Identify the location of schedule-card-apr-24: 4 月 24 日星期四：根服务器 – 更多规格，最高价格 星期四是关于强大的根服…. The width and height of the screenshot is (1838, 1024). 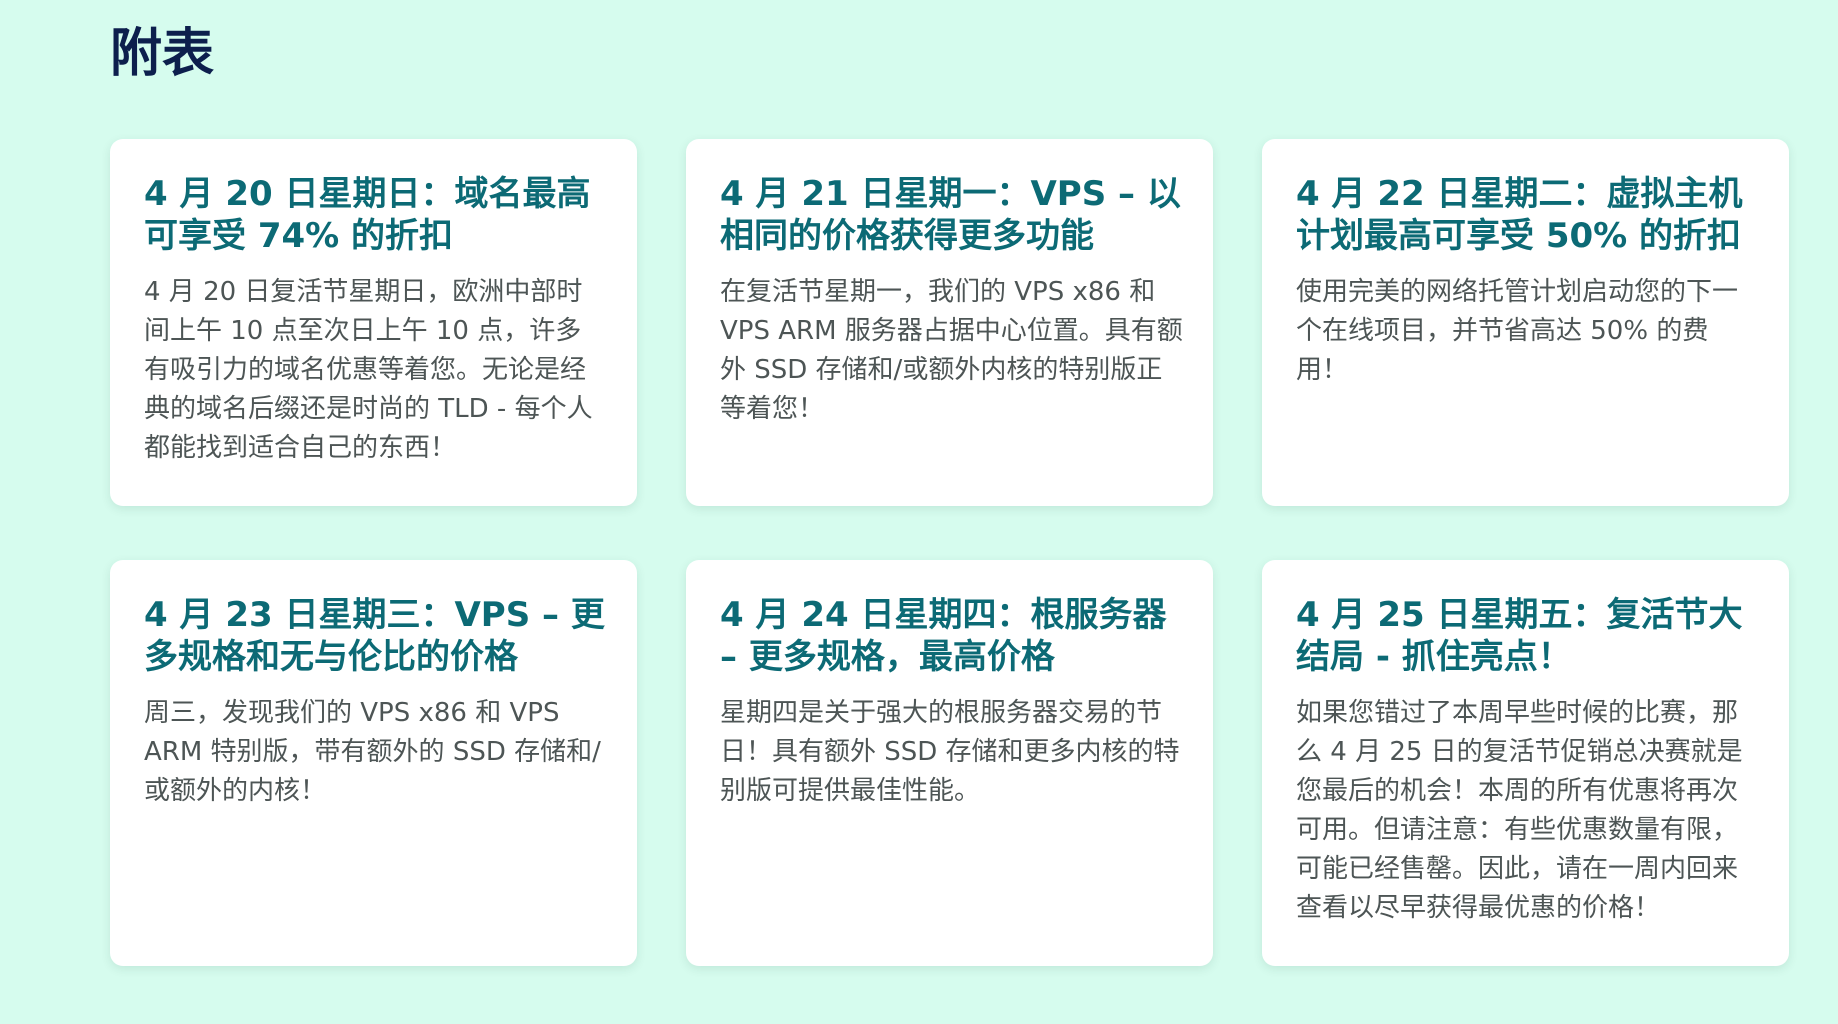
(949, 763).